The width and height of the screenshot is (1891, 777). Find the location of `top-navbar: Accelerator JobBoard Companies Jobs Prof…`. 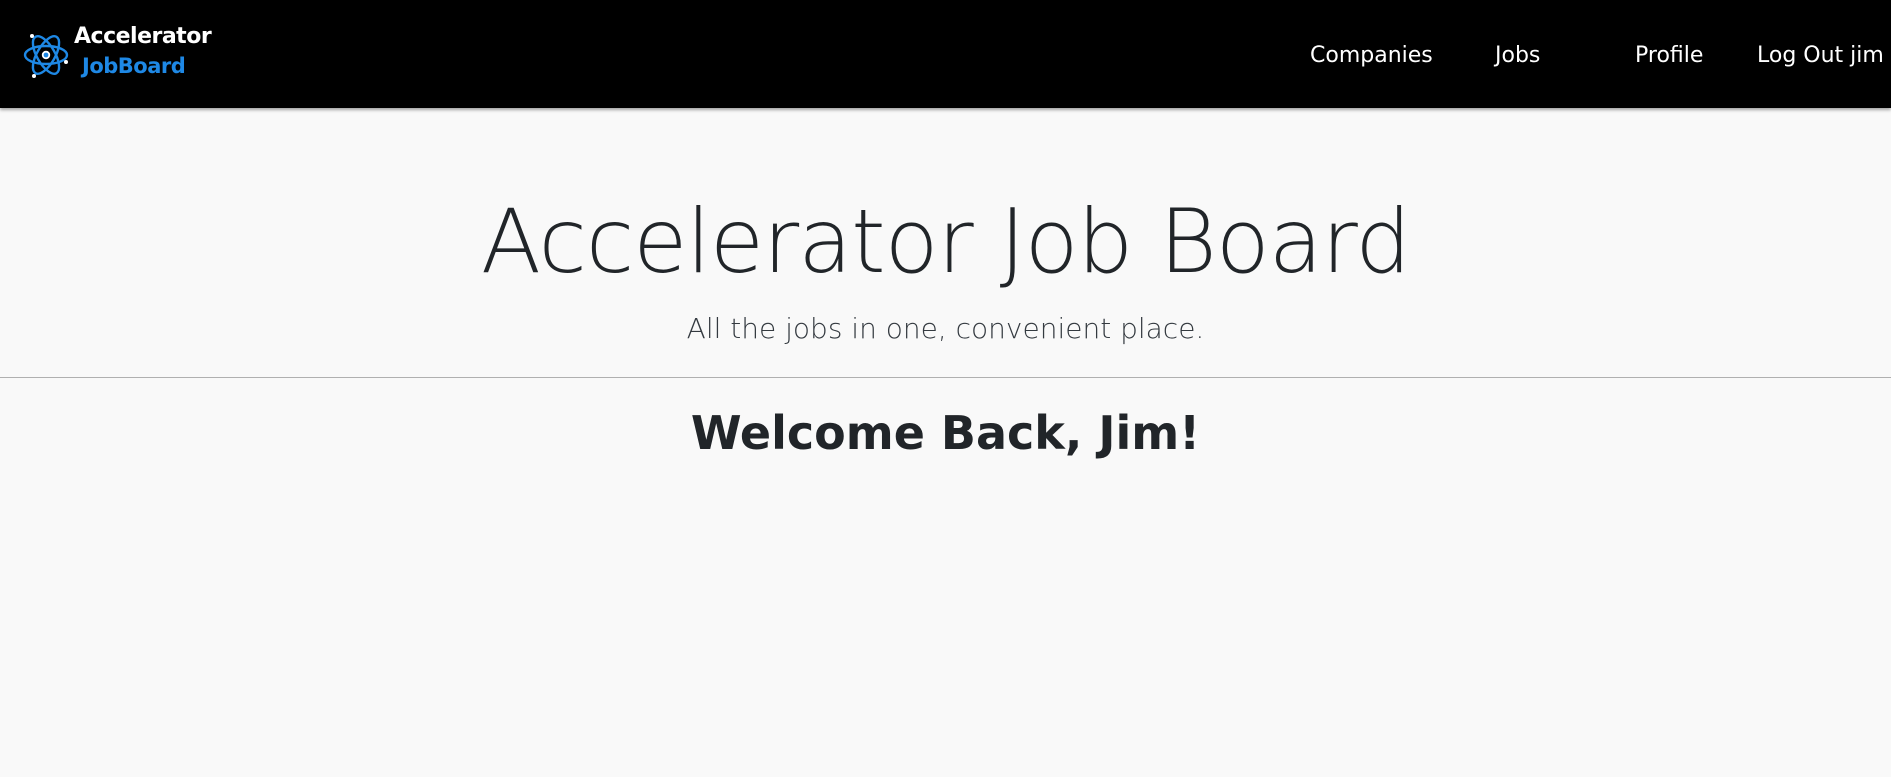

top-navbar: Accelerator JobBoard Companies Jobs Prof… is located at coordinates (945, 54).